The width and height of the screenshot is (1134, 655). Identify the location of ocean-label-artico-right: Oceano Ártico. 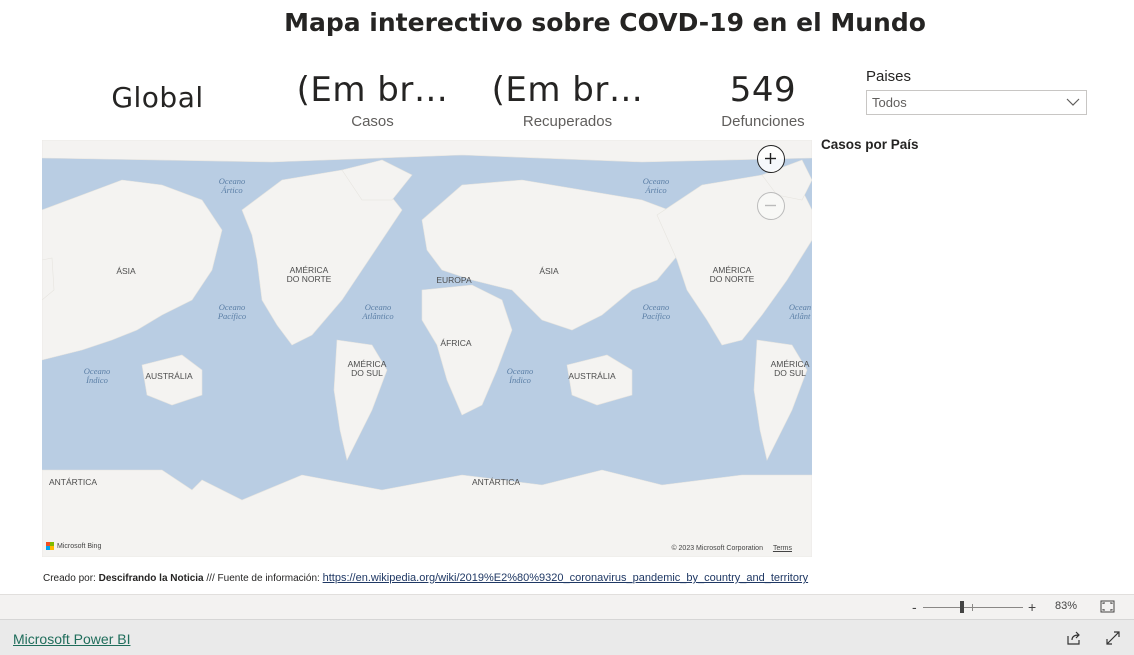
(656, 185).